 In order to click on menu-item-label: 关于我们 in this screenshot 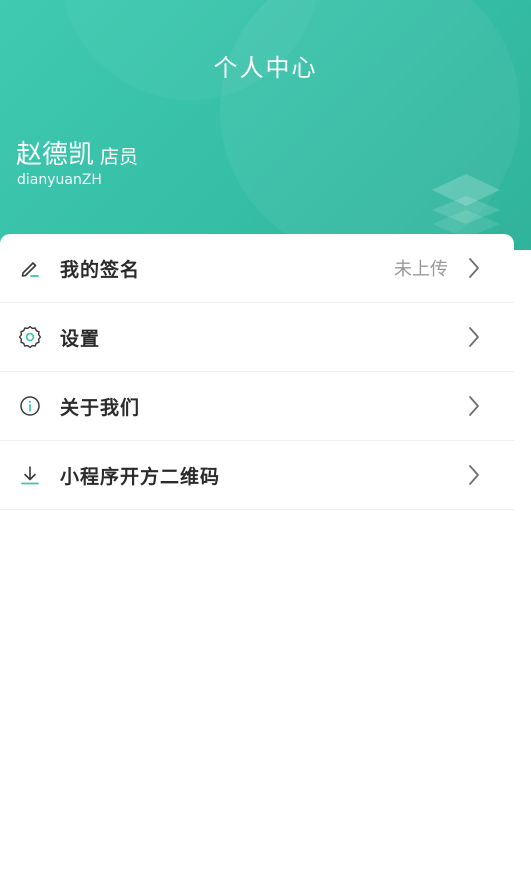, I will do `click(100, 407)`.